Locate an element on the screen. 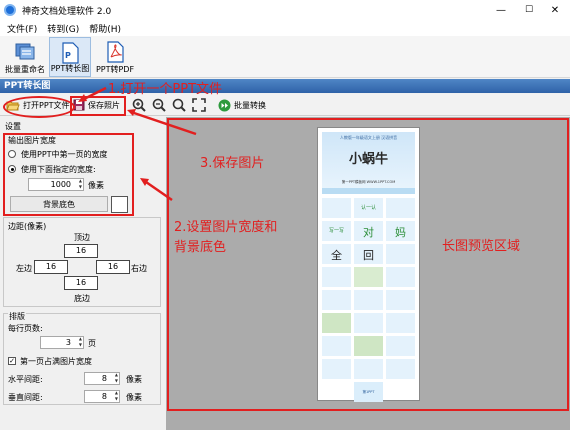 This screenshot has height=430, width=570. step3-annotation: 3.保存图片 is located at coordinates (232, 163).